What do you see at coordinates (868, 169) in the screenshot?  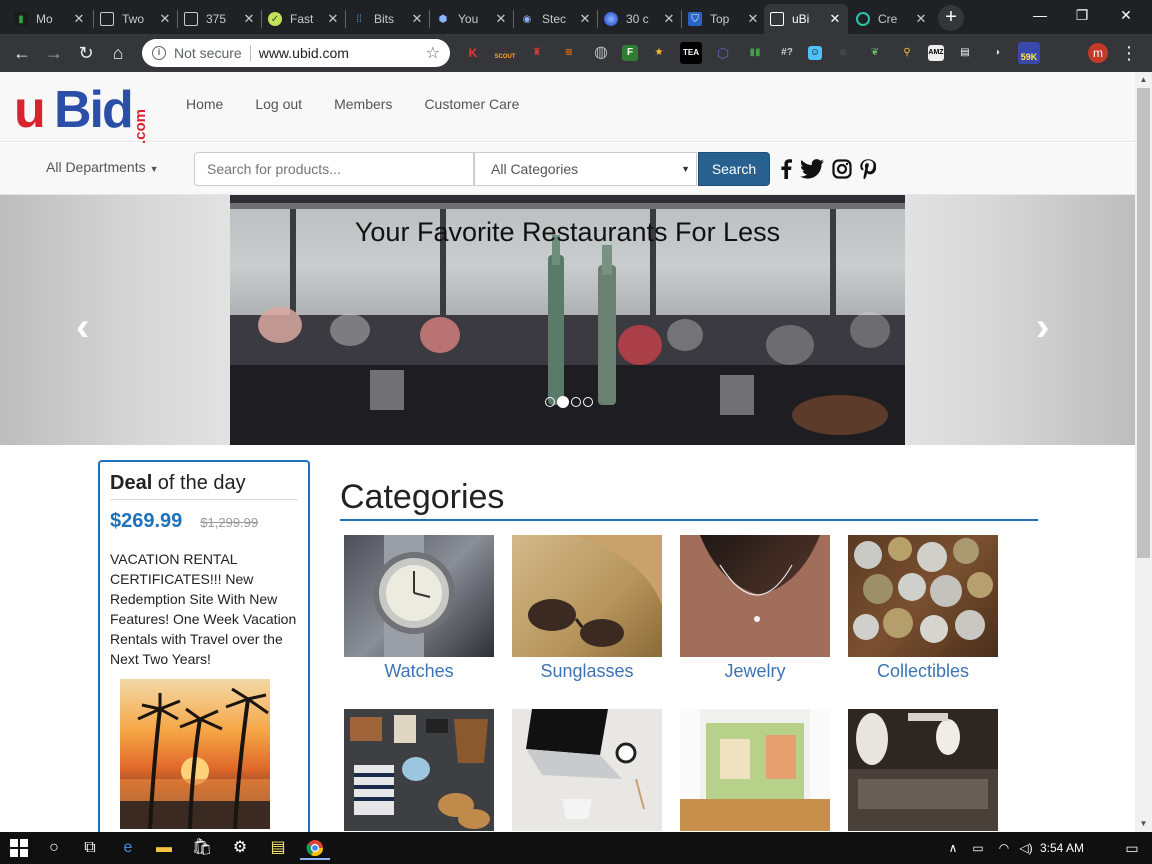 I see `pinterest-icon` at bounding box center [868, 169].